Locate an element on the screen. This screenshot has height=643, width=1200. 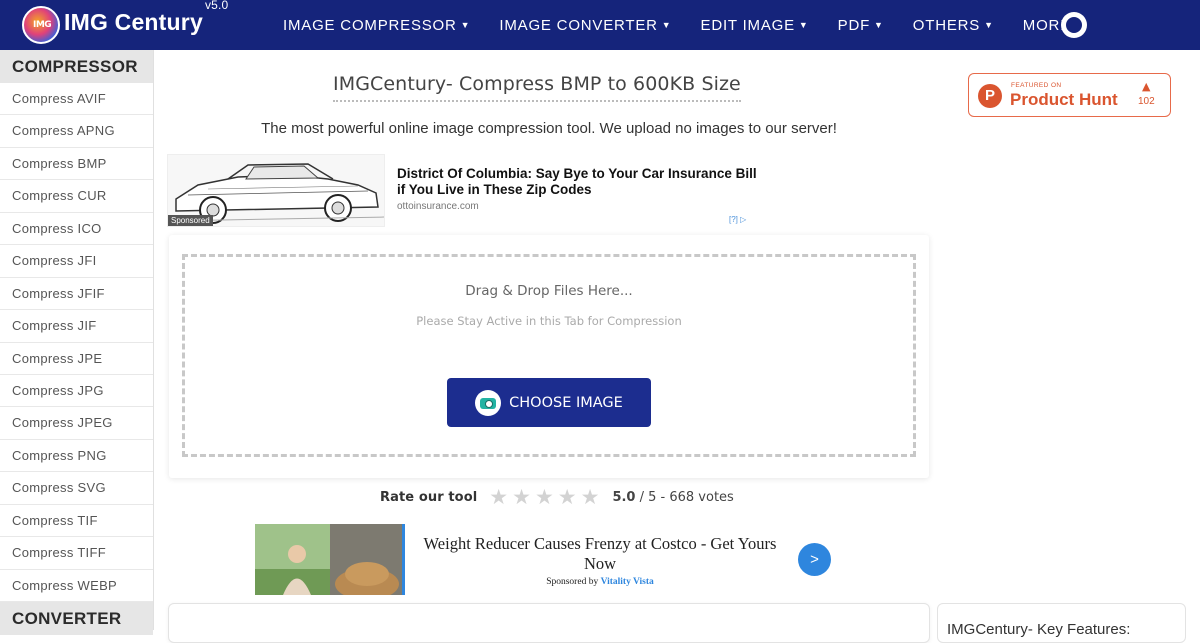
nav-label: IMAGE COMPRESSOR is located at coordinates (370, 25).